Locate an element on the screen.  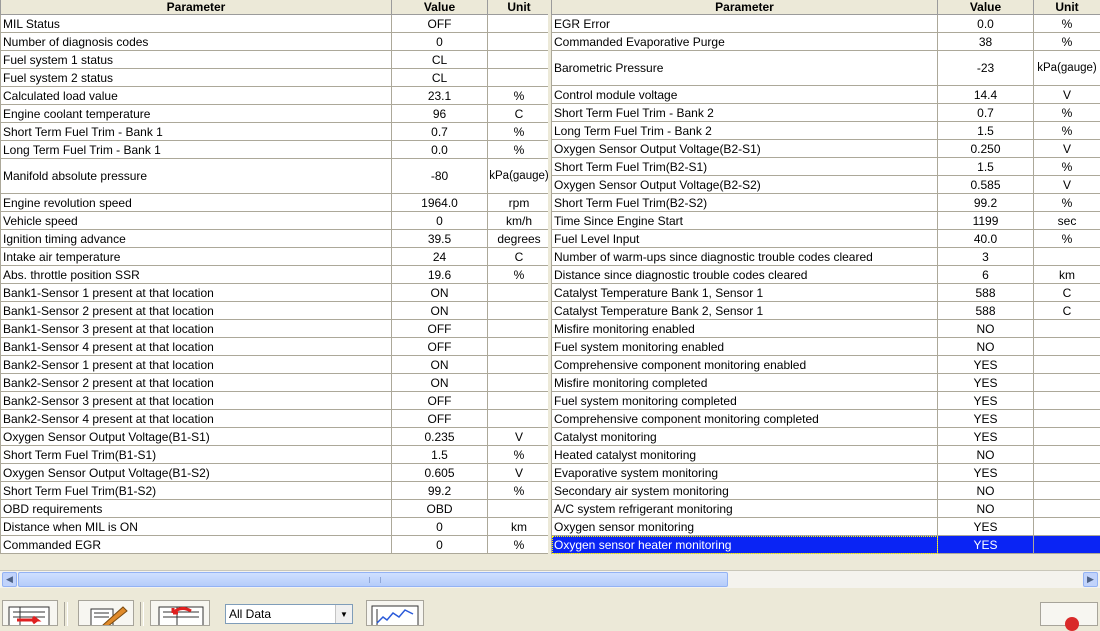
sensor-tool-button is located at coordinates (106, 613).